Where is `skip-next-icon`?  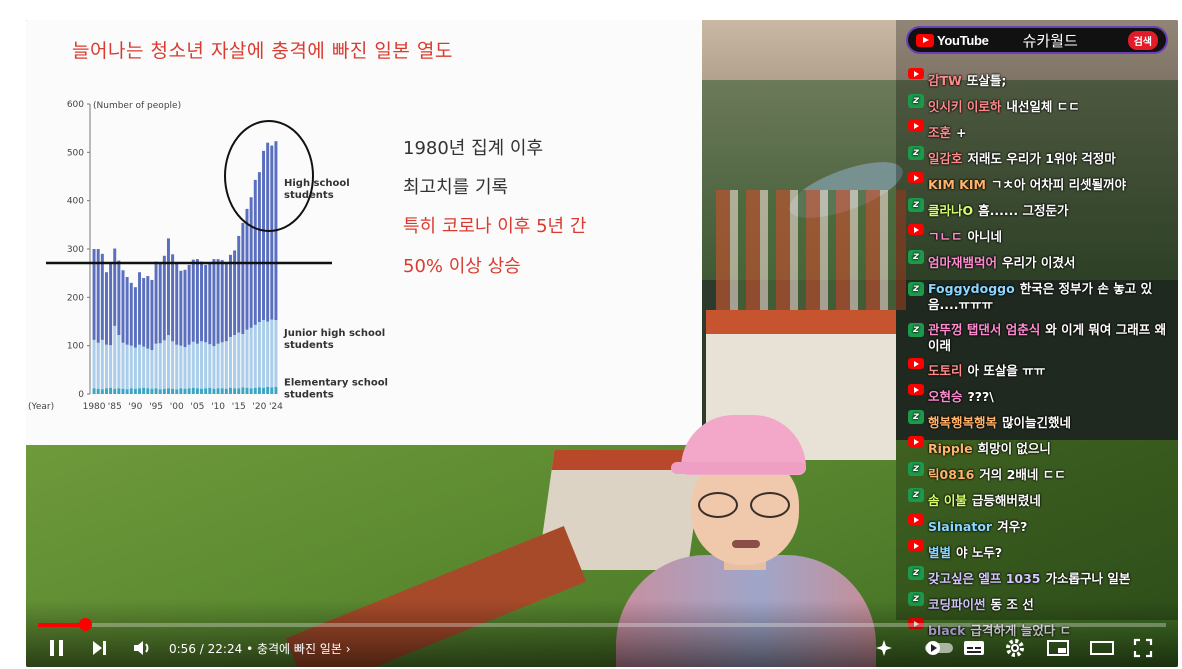
skip-next-icon is located at coordinates (99, 648).